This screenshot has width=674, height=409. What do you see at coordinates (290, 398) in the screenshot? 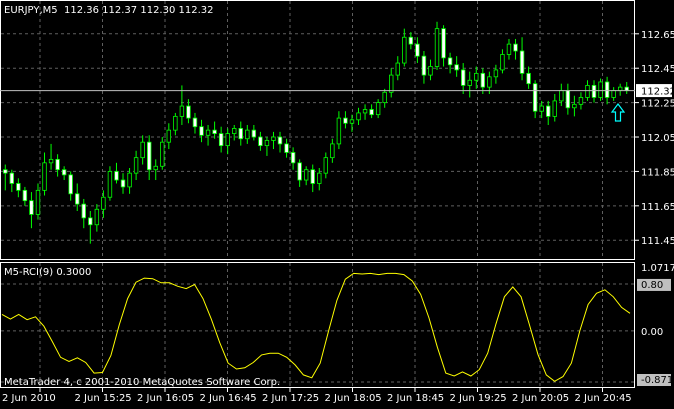
I see `time-tick-label: 2 Jun 17:25` at bounding box center [290, 398].